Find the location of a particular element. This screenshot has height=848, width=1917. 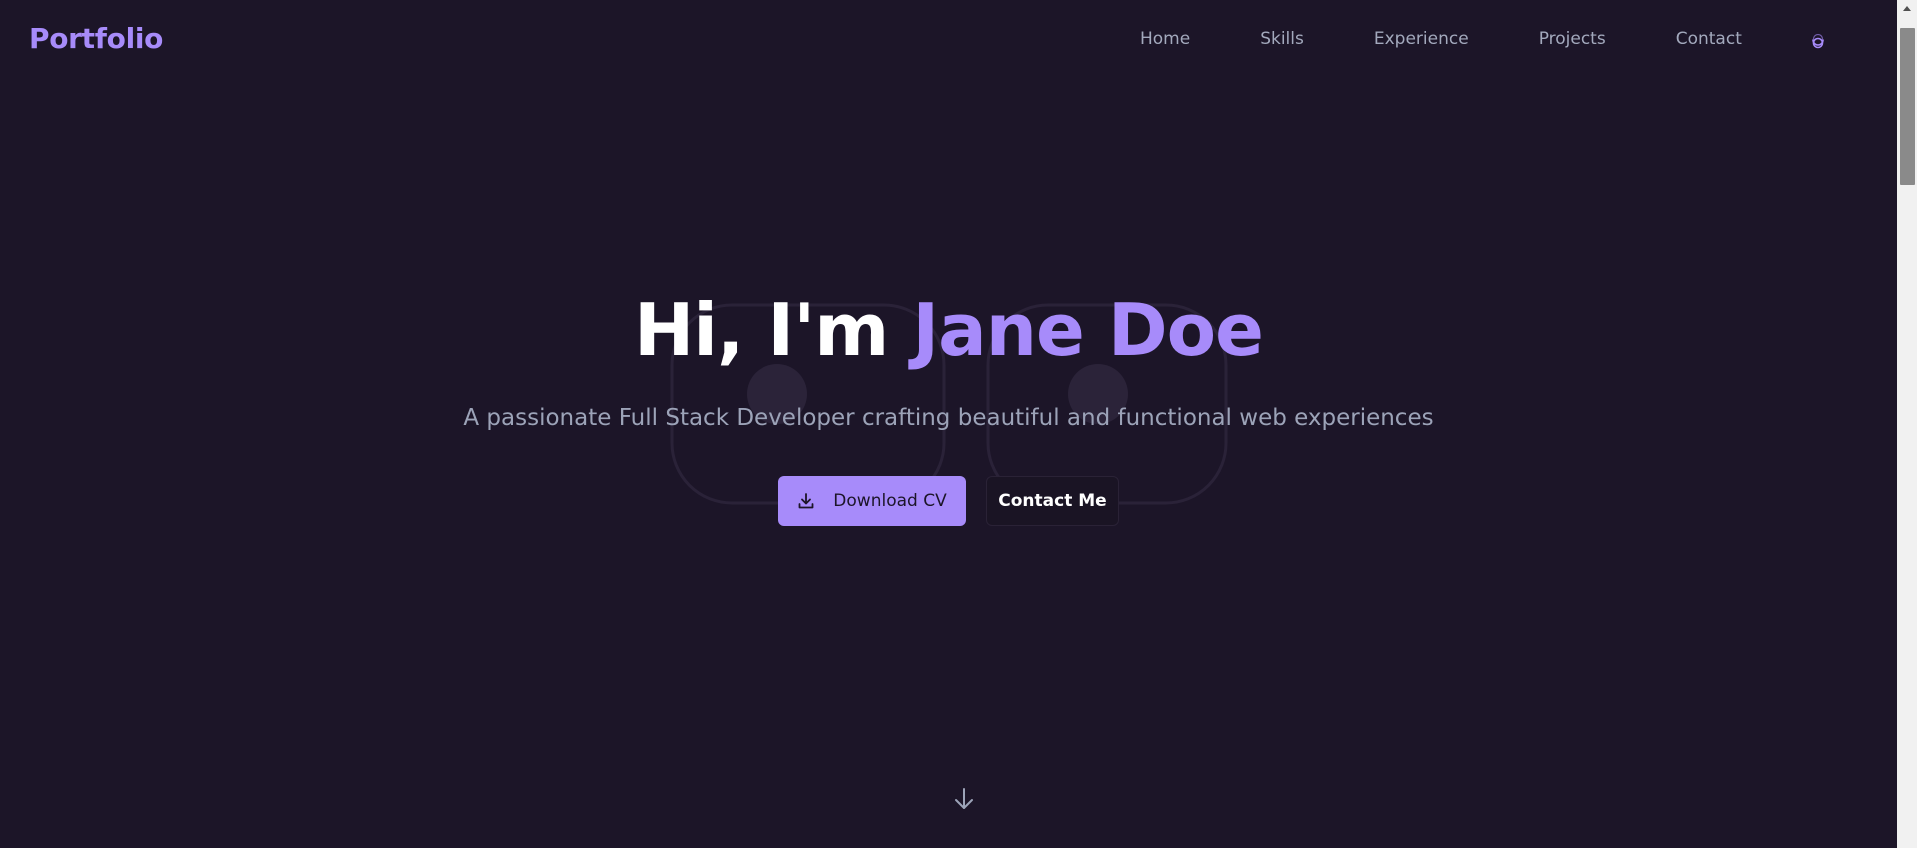

theme-toggle-button is located at coordinates (1818, 42).